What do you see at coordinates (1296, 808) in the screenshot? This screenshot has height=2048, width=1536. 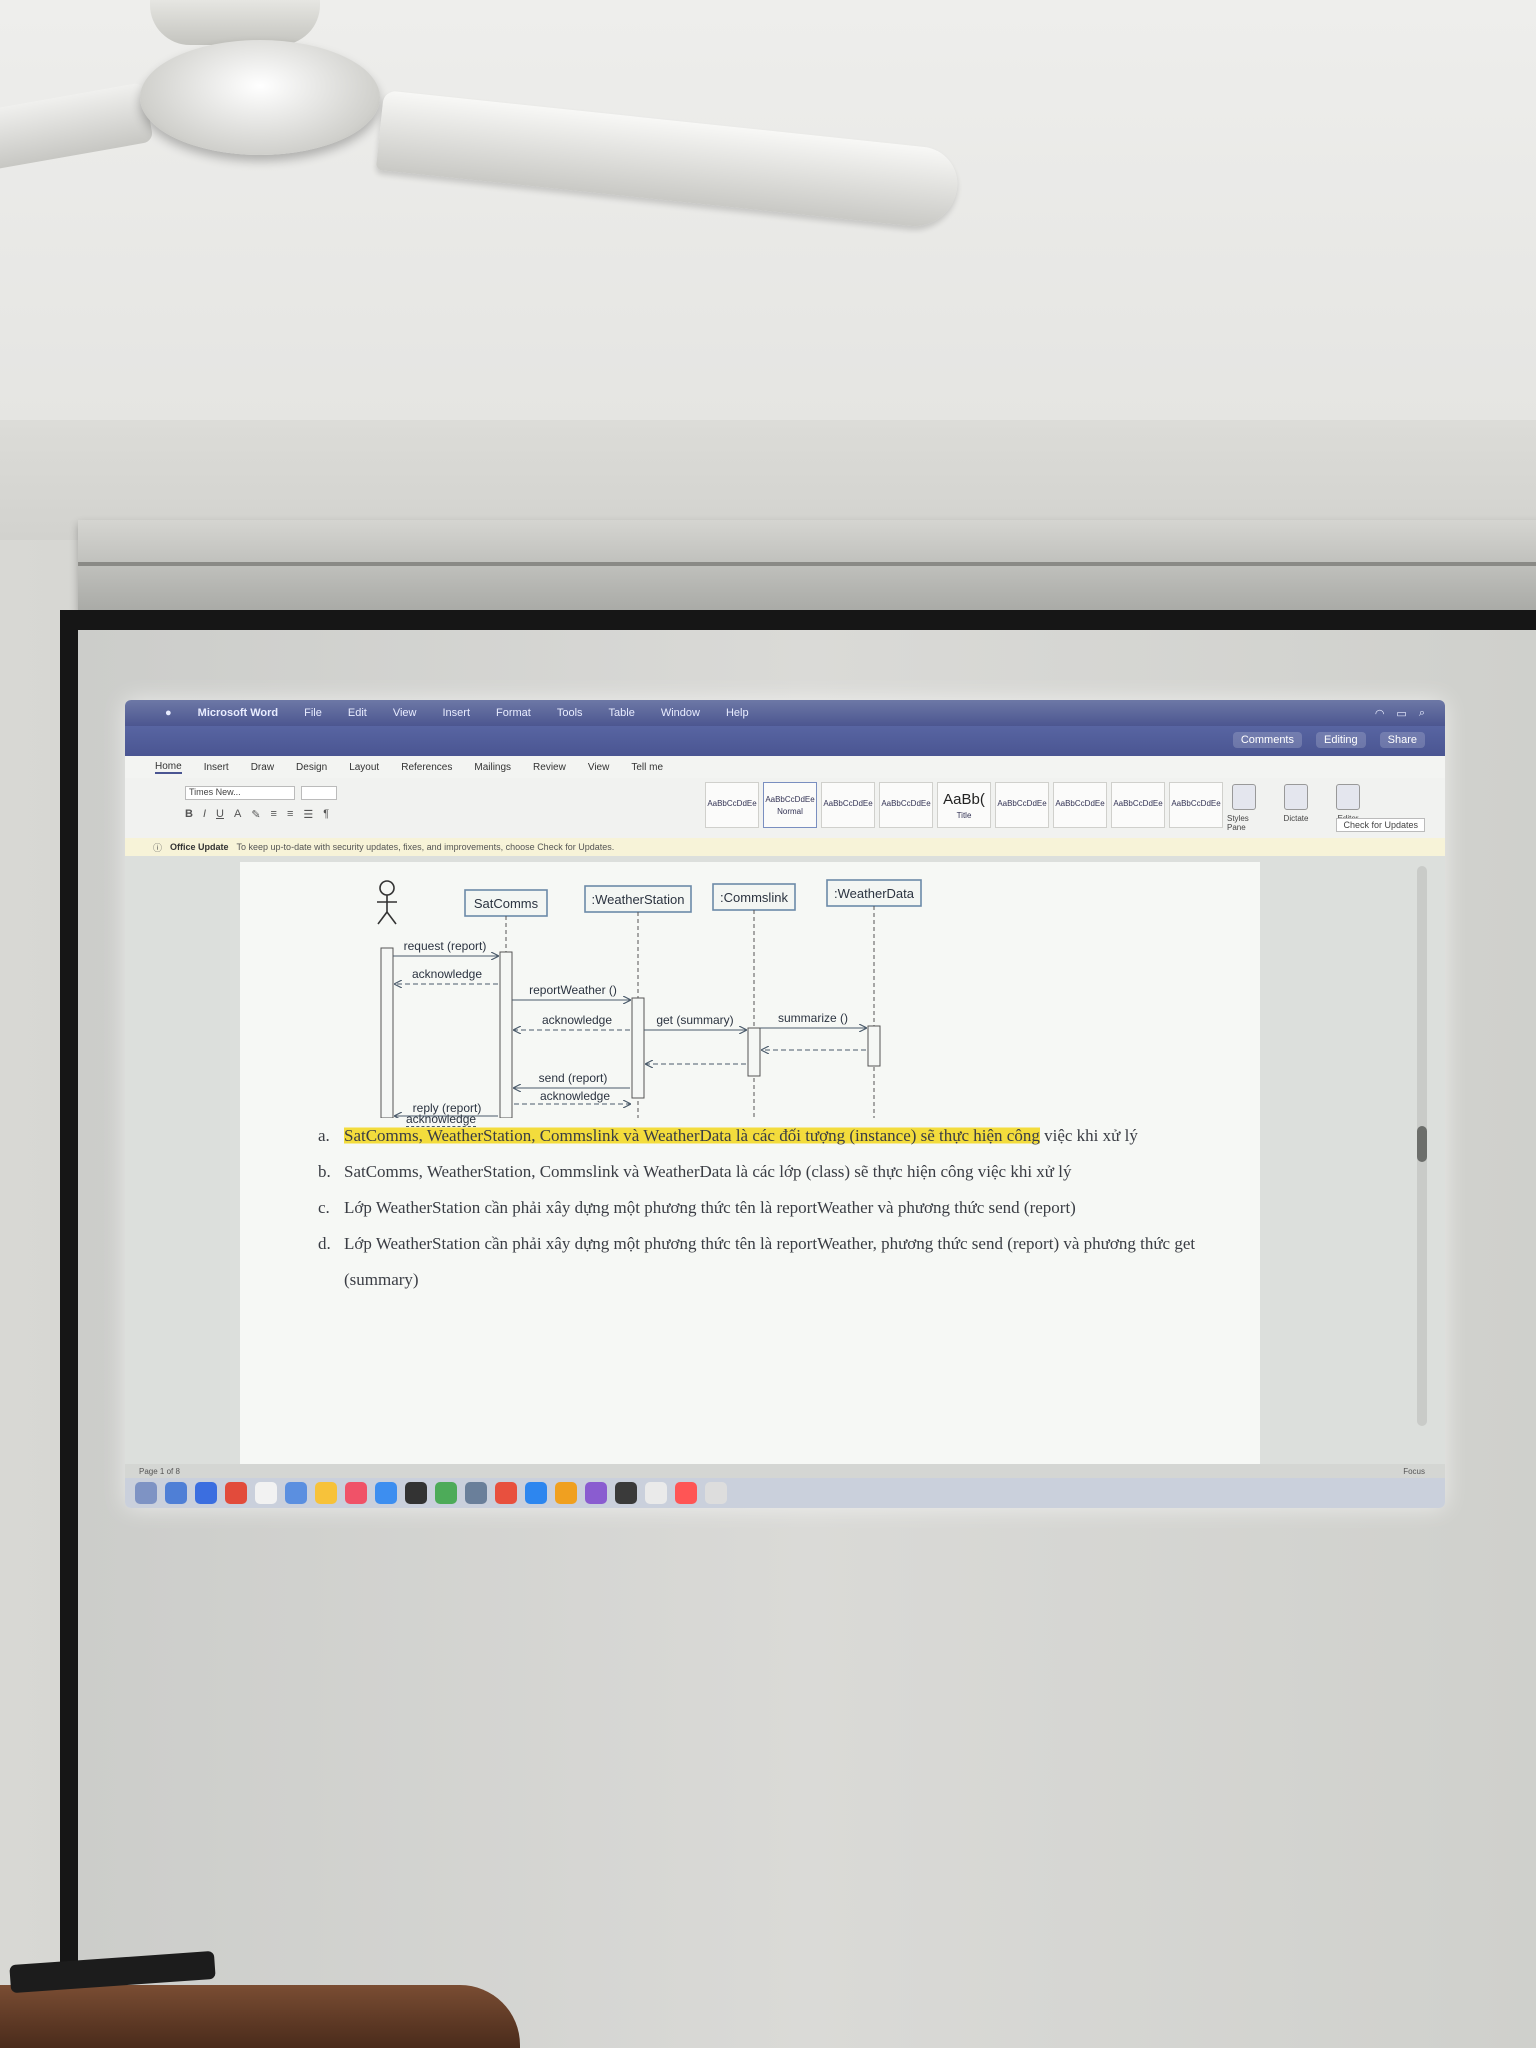 I see `dictate-button: Dictate` at bounding box center [1296, 808].